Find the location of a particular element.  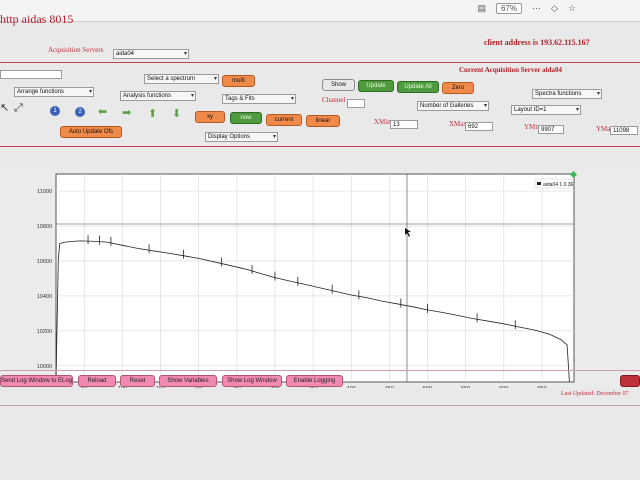

channel-input is located at coordinates (356, 103).